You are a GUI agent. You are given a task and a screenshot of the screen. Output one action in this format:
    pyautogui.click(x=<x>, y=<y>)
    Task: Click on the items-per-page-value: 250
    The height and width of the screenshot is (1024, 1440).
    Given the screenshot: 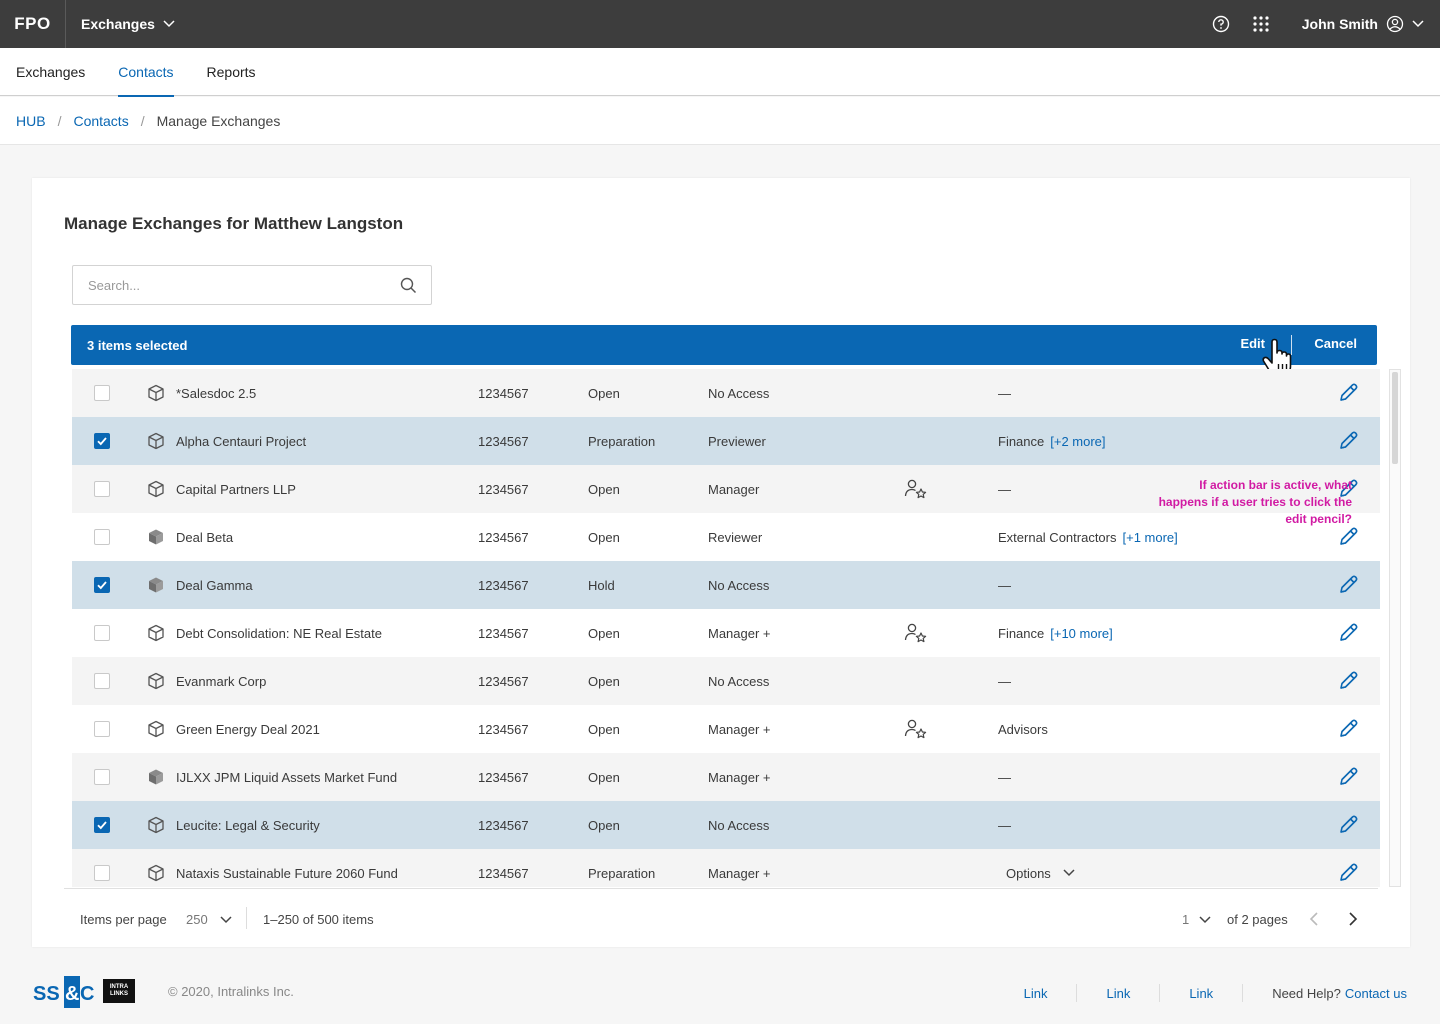 What is the action you would take?
    pyautogui.click(x=197, y=919)
    